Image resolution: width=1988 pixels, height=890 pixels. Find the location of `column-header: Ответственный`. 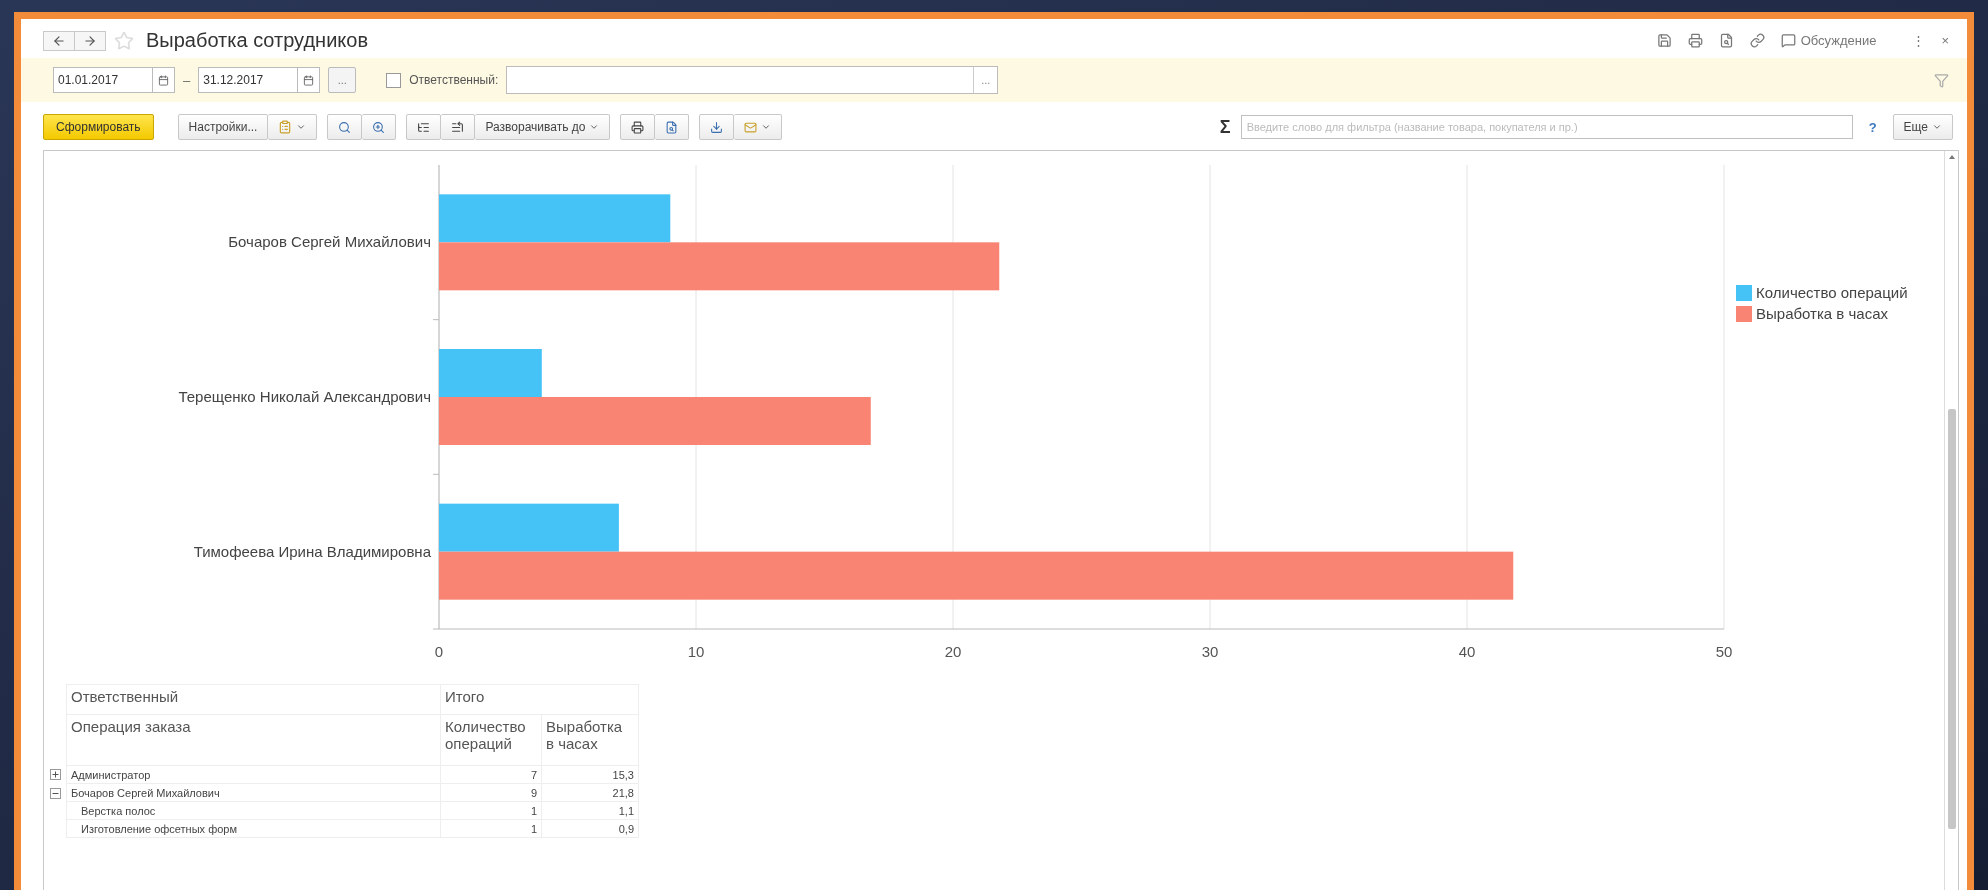

column-header: Ответственный is located at coordinates (253, 699).